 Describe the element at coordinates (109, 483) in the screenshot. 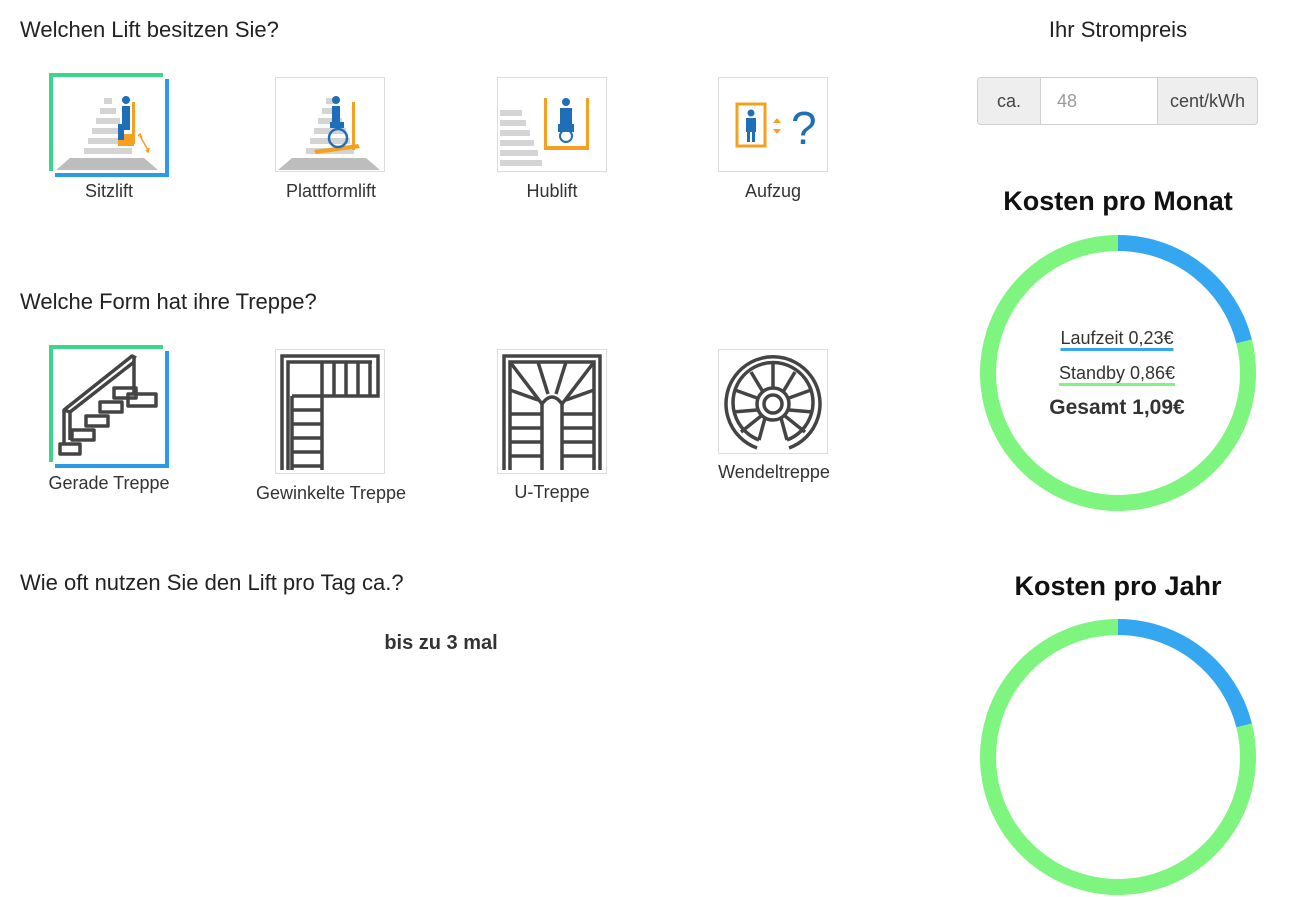

I see `stair-option-label: Gerade Treppe` at that location.